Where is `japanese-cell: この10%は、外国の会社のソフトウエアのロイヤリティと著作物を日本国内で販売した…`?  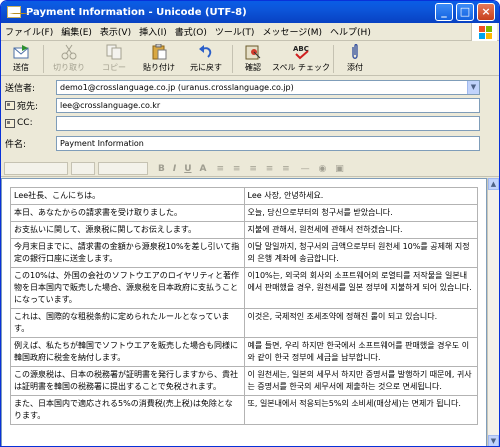
japanese-cell: この10%は、外国の会社のソフトウエアのロイヤリティと著作物を日本国内で販売した… is located at coordinates (127, 288).